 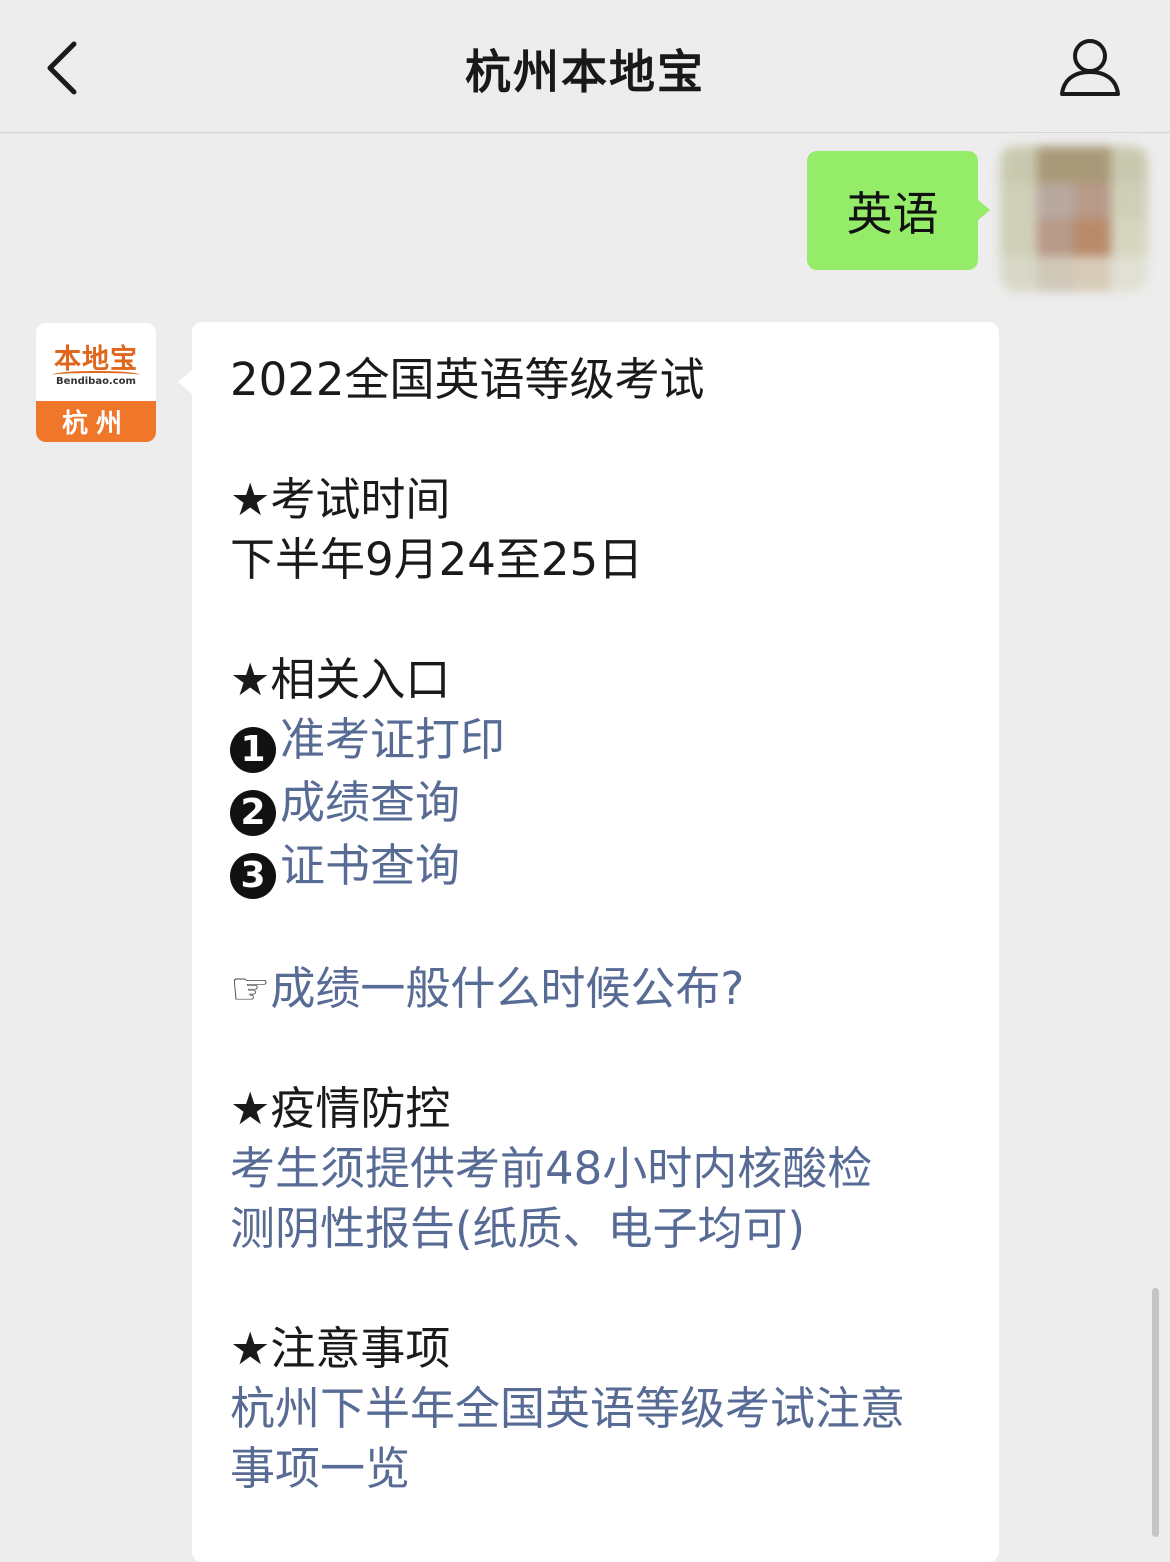 I want to click on number-2-badge: 2, so click(x=253, y=813).